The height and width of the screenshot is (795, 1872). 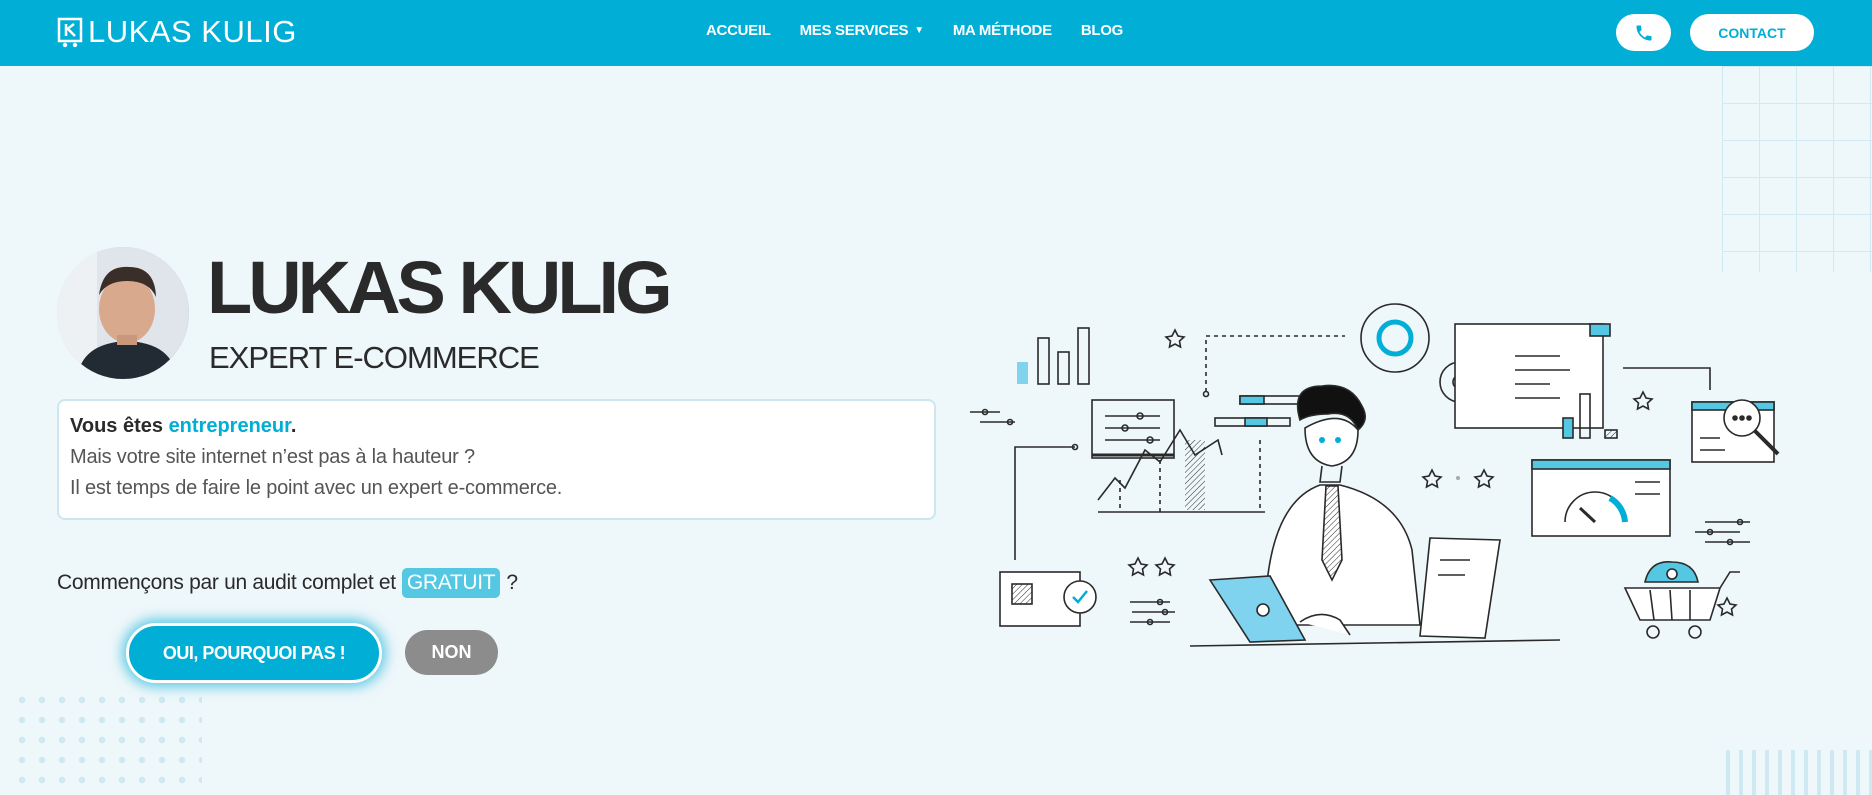 I want to click on grid-decoration, so click(x=1797, y=169).